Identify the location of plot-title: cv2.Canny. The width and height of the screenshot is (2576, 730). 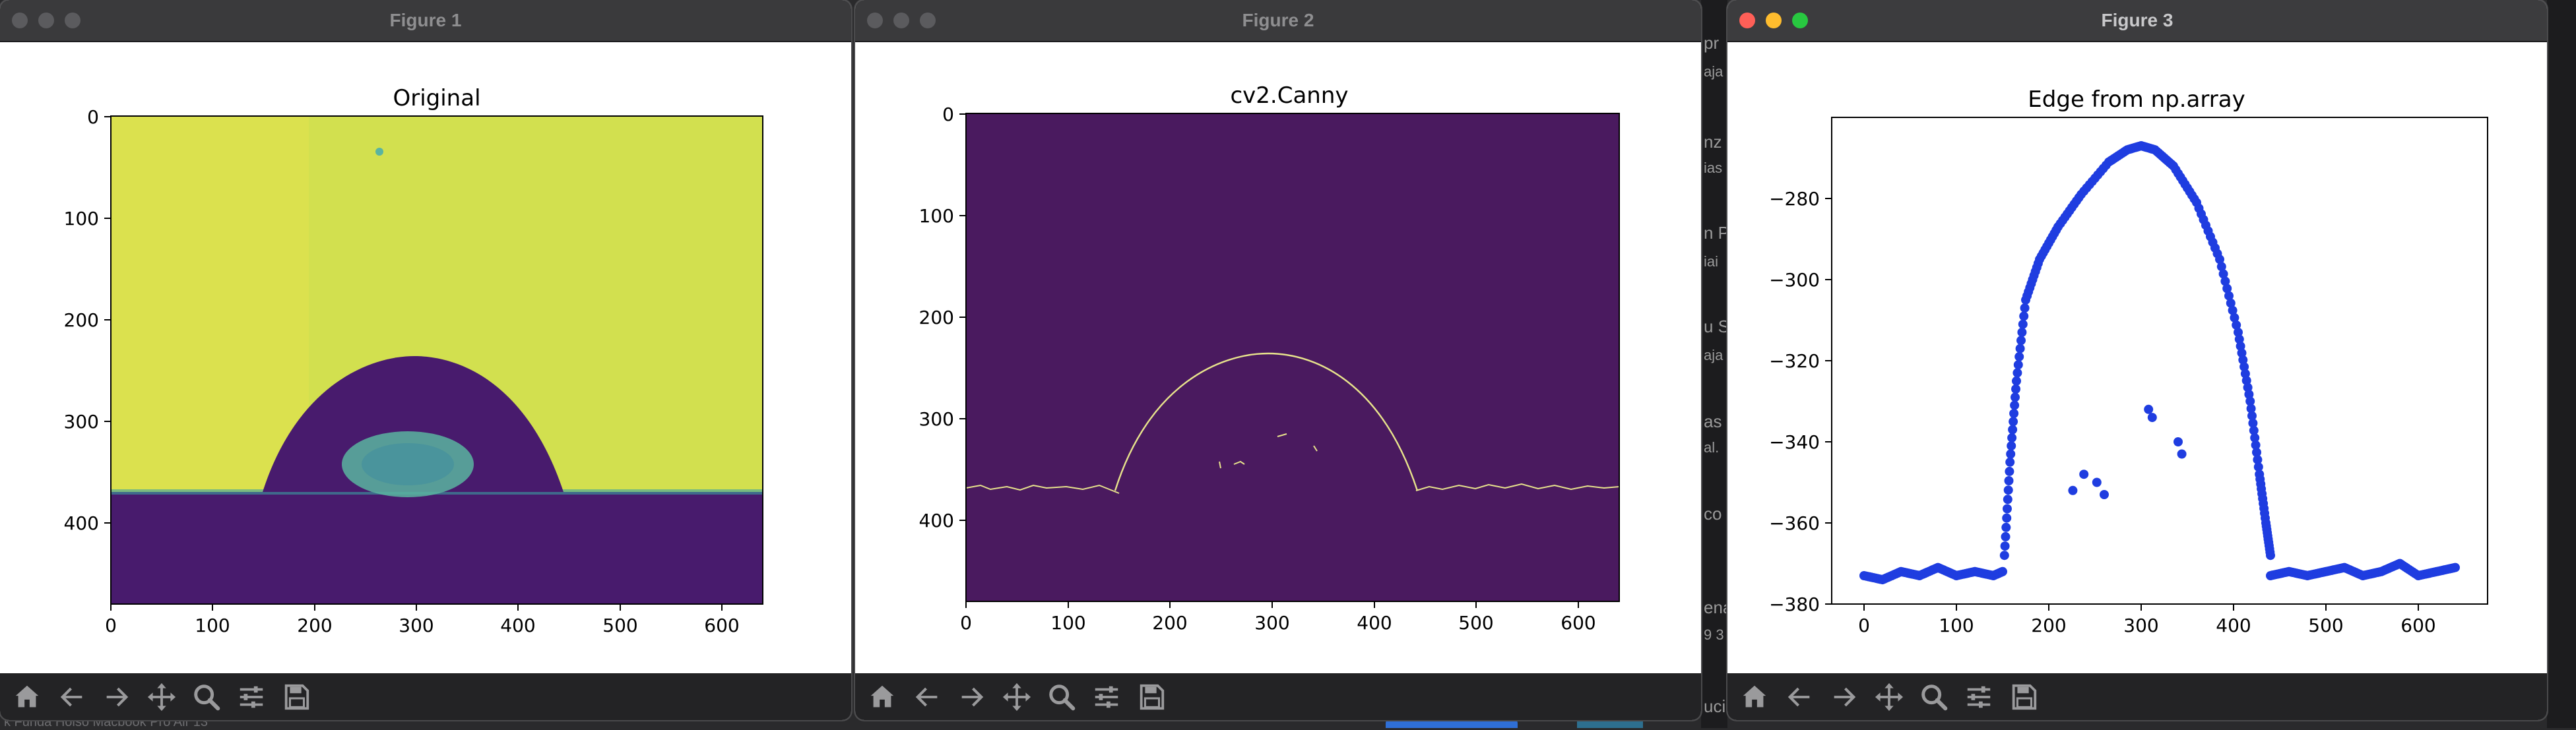
(1289, 95).